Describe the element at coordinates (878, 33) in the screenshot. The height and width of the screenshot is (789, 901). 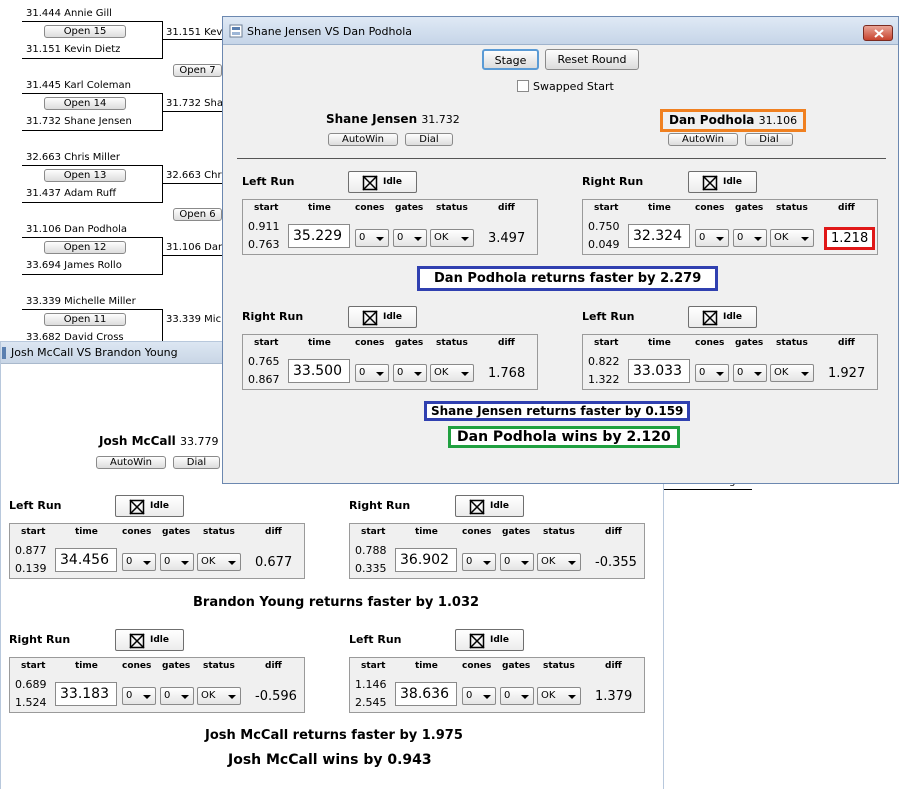
I see `close-button` at that location.